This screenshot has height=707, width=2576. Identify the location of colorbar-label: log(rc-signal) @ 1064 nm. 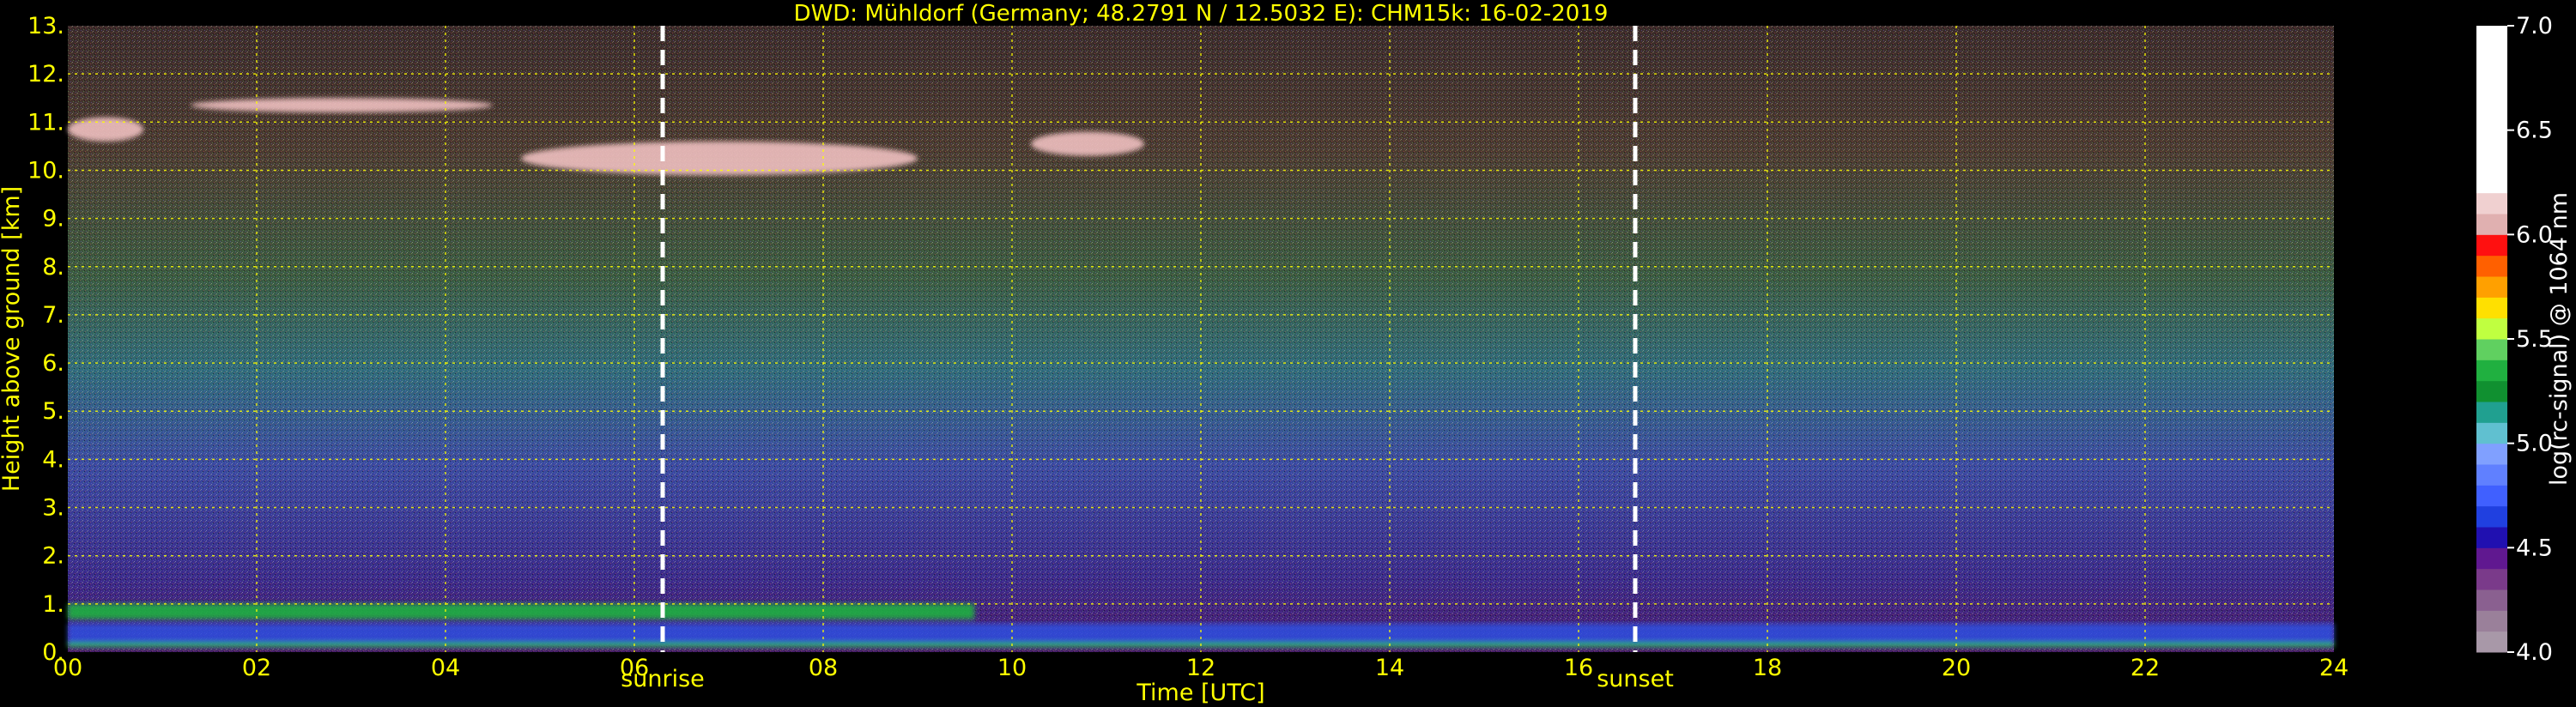
(2559, 339).